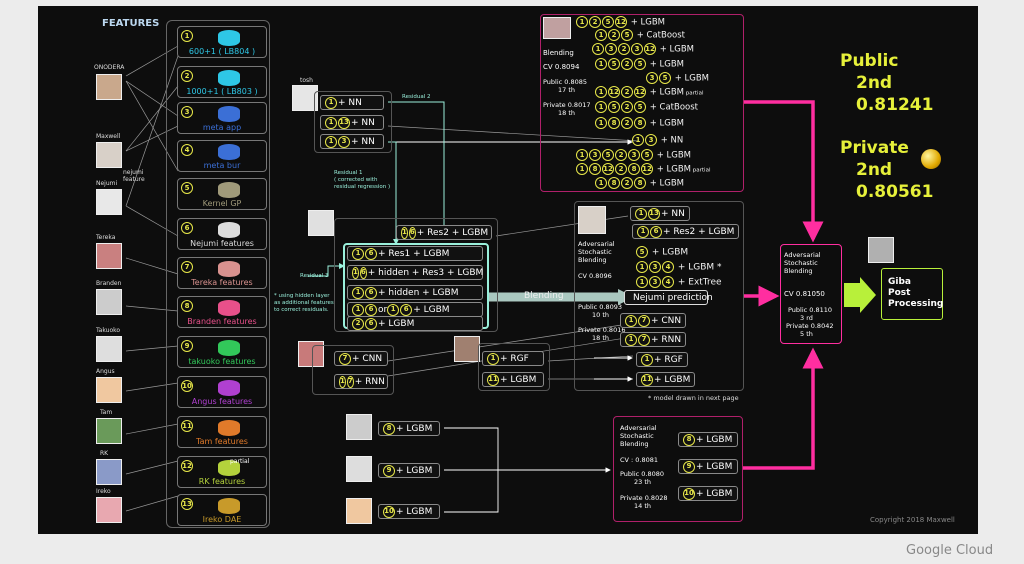  I want to click on private-result: Private 2nd 0.80561, so click(886, 170).